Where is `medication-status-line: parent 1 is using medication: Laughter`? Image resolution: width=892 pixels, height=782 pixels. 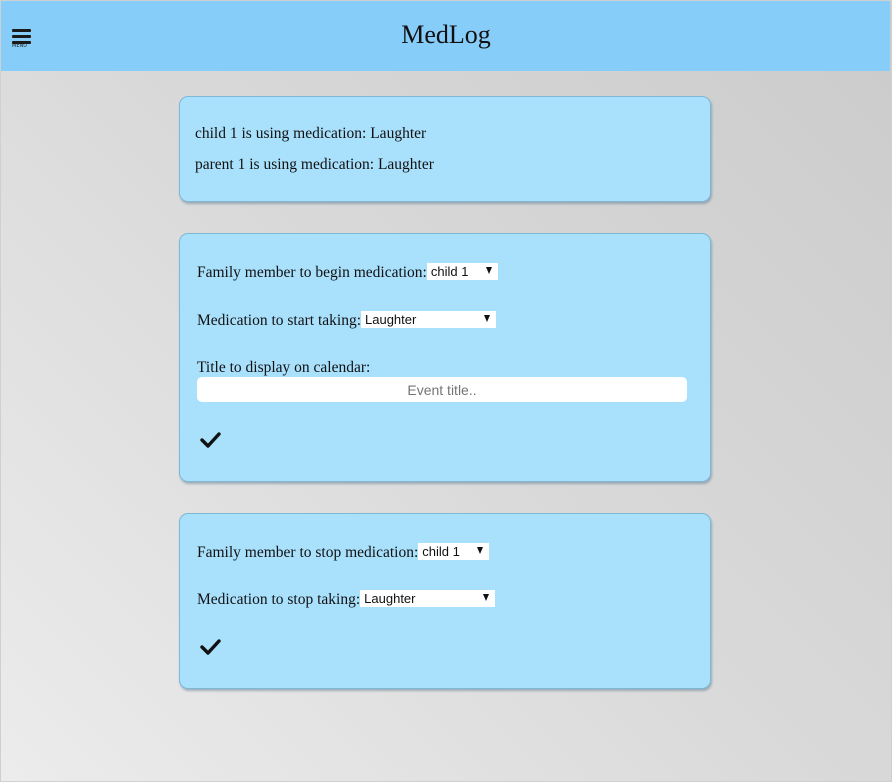
medication-status-line: parent 1 is using medication: Laughter is located at coordinates (314, 164).